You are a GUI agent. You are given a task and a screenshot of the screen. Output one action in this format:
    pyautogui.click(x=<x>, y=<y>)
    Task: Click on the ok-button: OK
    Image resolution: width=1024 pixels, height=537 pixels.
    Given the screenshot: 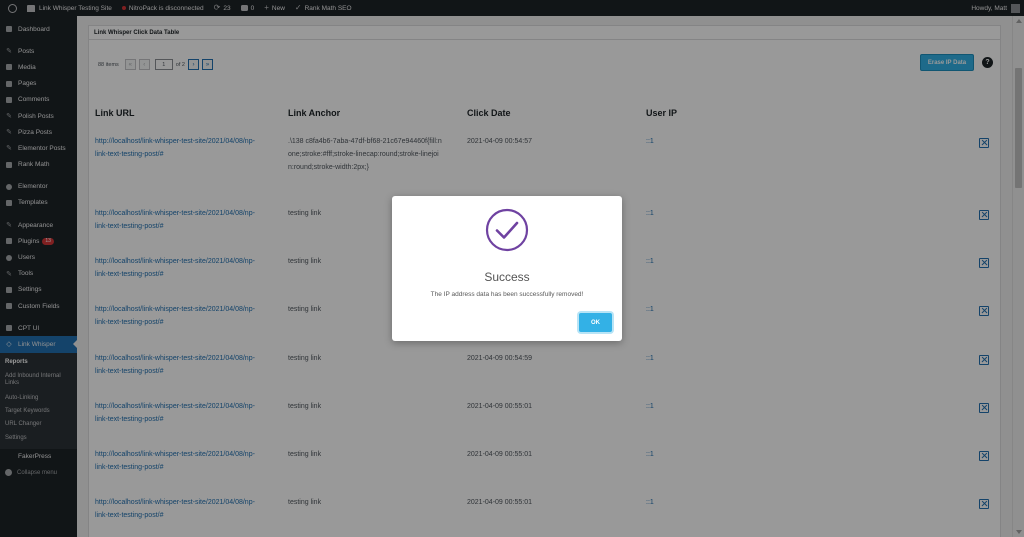 What is the action you would take?
    pyautogui.click(x=595, y=322)
    